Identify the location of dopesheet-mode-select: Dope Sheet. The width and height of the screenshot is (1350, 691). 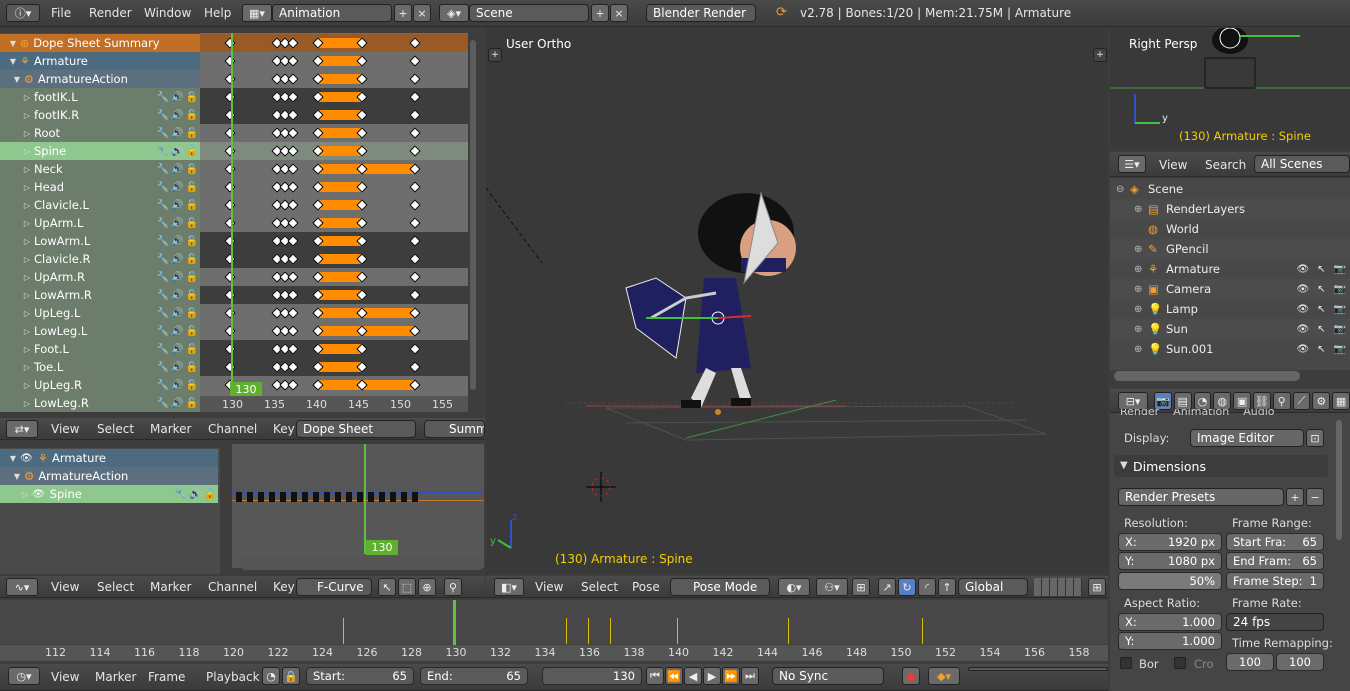
(356, 429).